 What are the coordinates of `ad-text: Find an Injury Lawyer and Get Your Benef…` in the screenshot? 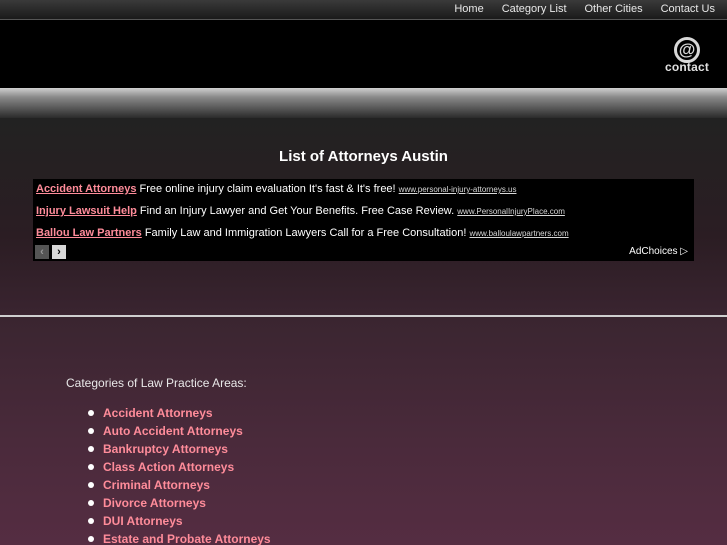 It's located at (297, 211).